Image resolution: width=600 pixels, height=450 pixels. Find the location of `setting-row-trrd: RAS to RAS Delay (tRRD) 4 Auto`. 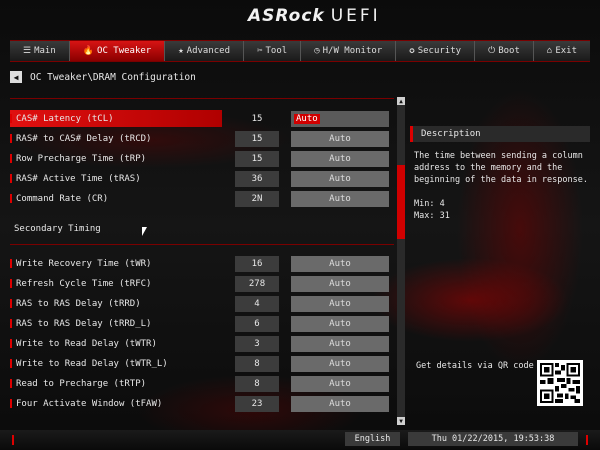

setting-row-trrd: RAS to RAS Delay (tRRD) 4 Auto is located at coordinates (202, 303).